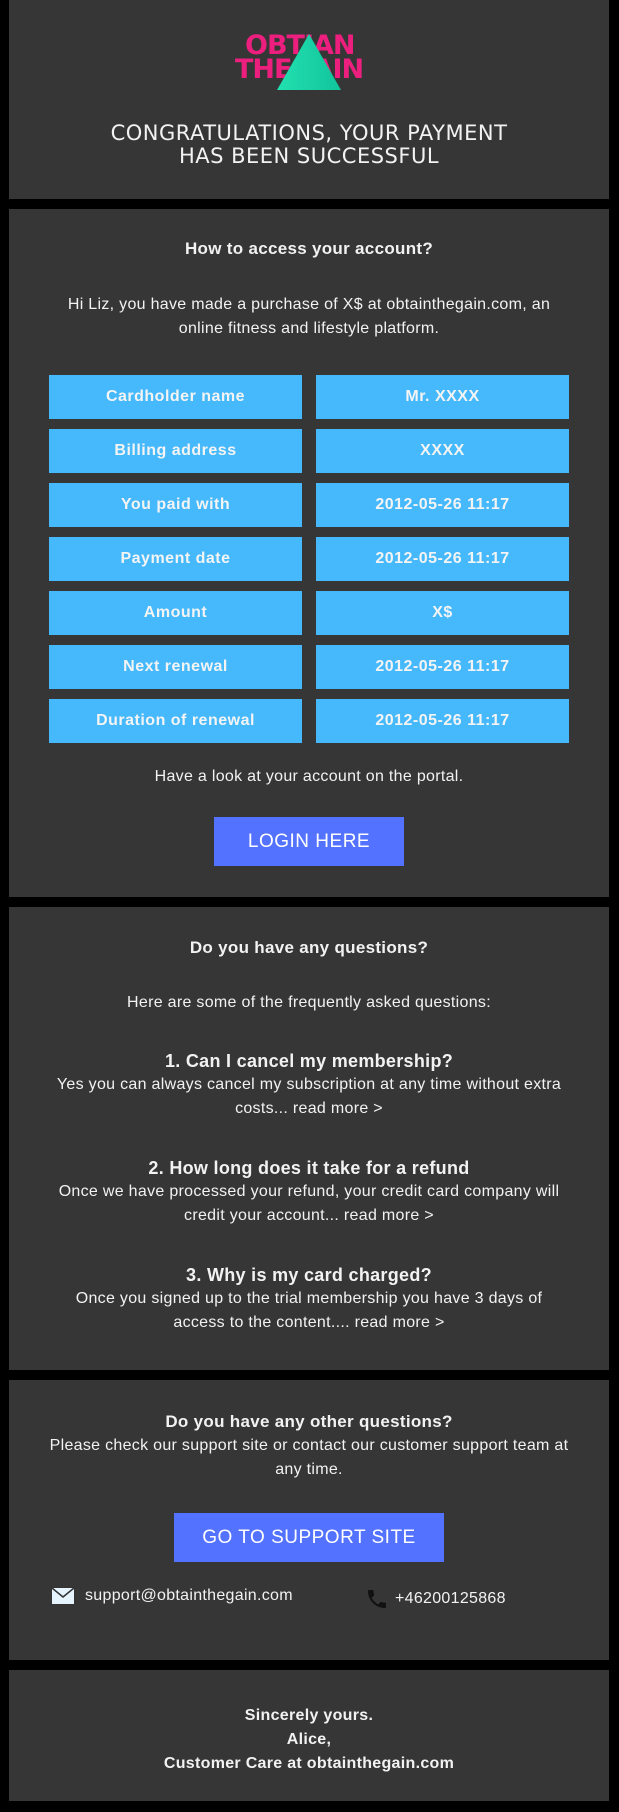 Image resolution: width=619 pixels, height=1812 pixels. I want to click on login-button: LOGIN HERE, so click(309, 841).